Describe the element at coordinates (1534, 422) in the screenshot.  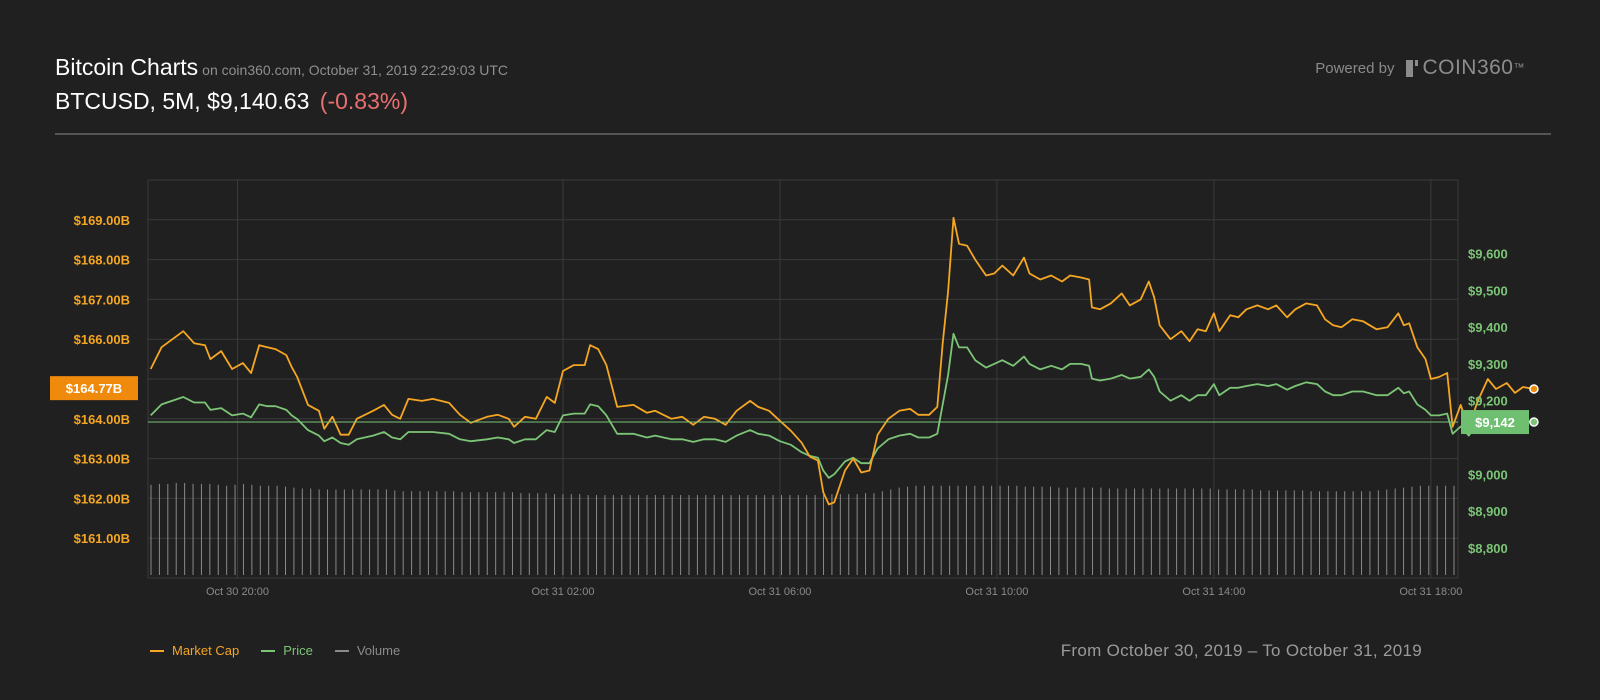
I see `price-end-dot` at that location.